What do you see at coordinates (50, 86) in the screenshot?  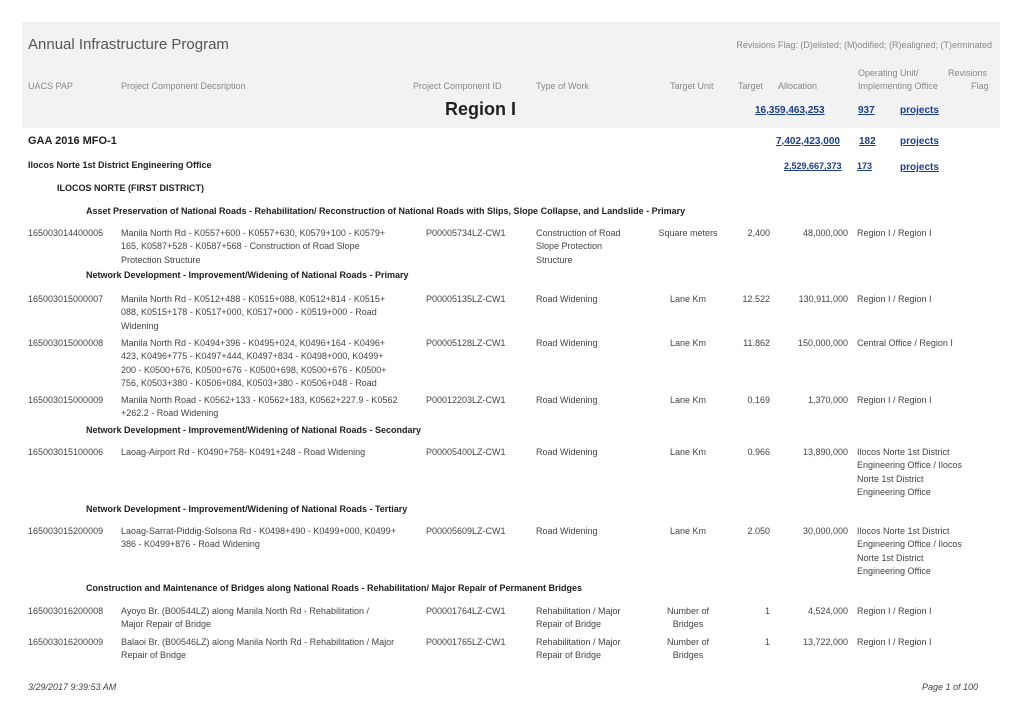 I see `col-header-uacs: UACS PAP` at bounding box center [50, 86].